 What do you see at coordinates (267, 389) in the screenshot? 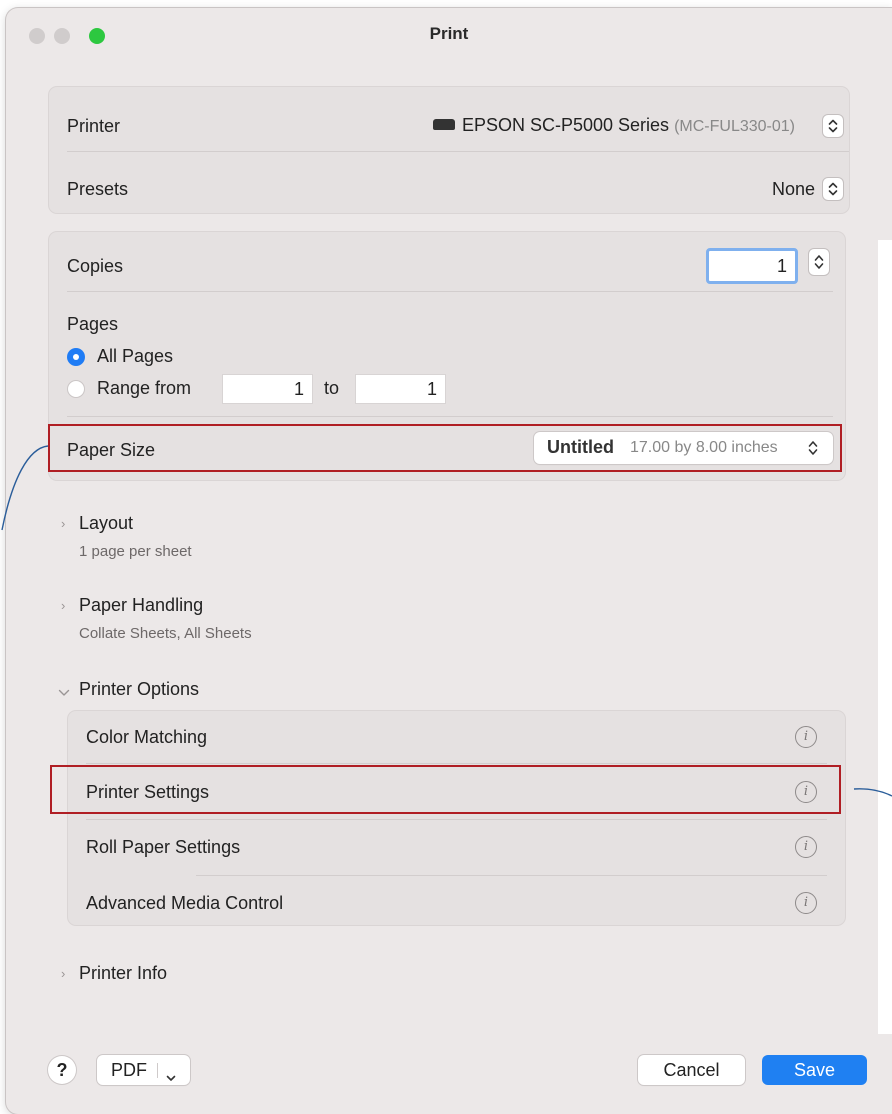
I see `range-from-input: 1` at bounding box center [267, 389].